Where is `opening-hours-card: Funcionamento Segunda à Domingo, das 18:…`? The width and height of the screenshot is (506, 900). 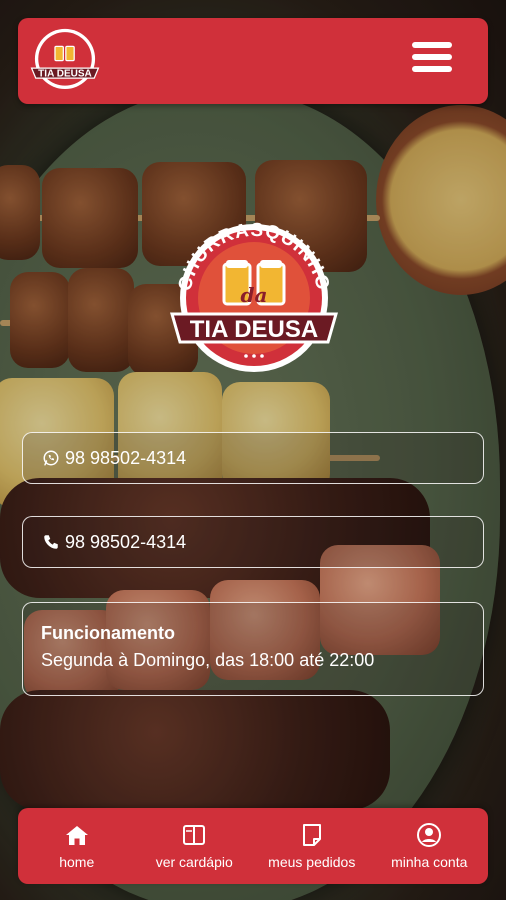 opening-hours-card: Funcionamento Segunda à Domingo, das 18:… is located at coordinates (253, 649).